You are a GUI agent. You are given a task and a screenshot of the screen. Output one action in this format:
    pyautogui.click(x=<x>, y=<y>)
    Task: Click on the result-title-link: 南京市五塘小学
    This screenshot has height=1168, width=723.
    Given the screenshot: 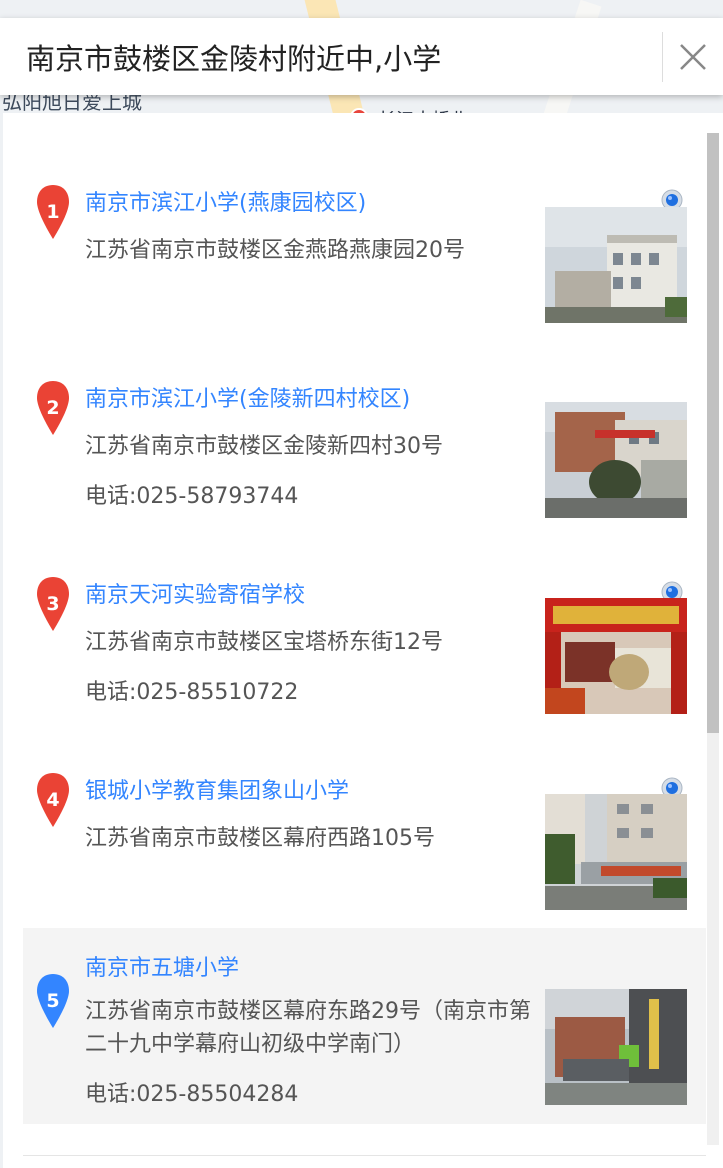 What is the action you would take?
    pyautogui.click(x=162, y=966)
    